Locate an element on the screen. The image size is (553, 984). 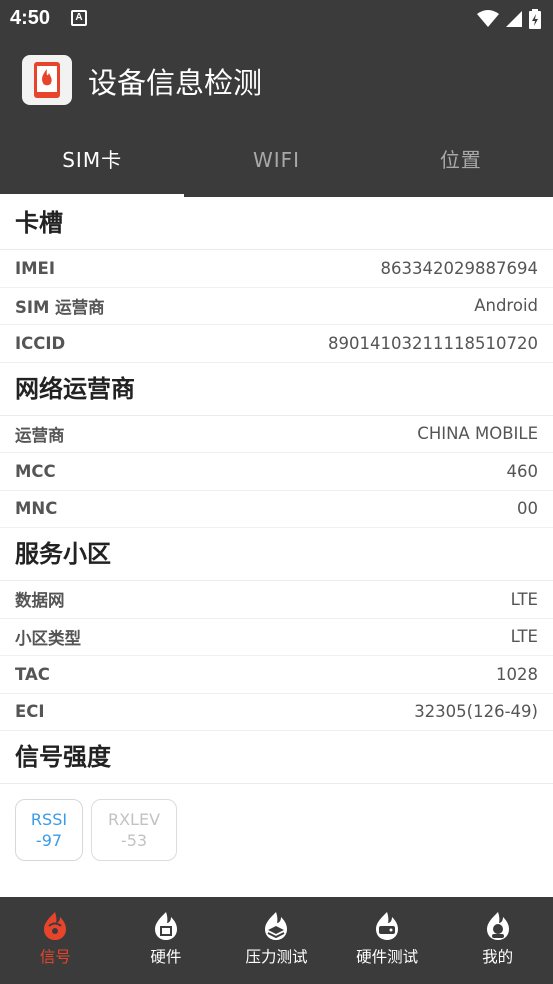
row-label: TAC is located at coordinates (32, 674).